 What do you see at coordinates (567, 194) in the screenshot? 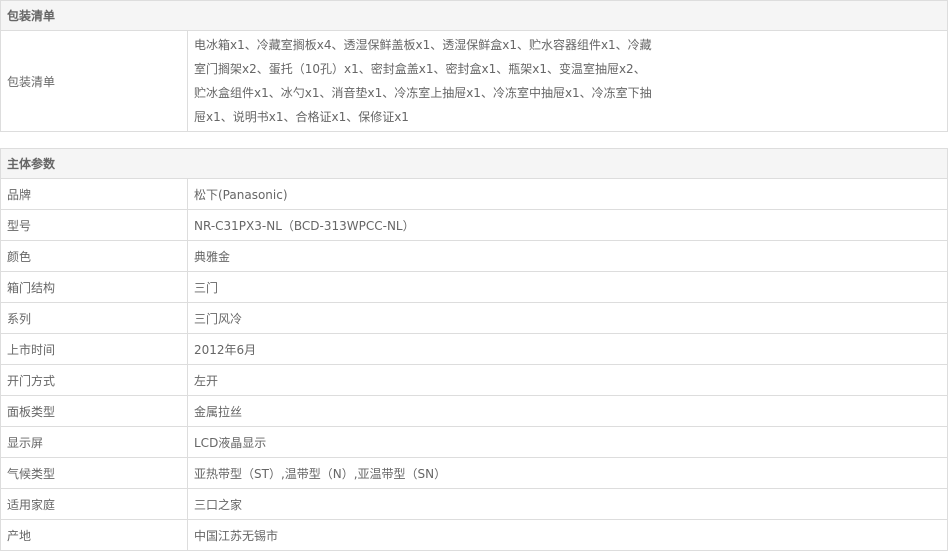
I see `param-value: 松下(Panasonic)` at bounding box center [567, 194].